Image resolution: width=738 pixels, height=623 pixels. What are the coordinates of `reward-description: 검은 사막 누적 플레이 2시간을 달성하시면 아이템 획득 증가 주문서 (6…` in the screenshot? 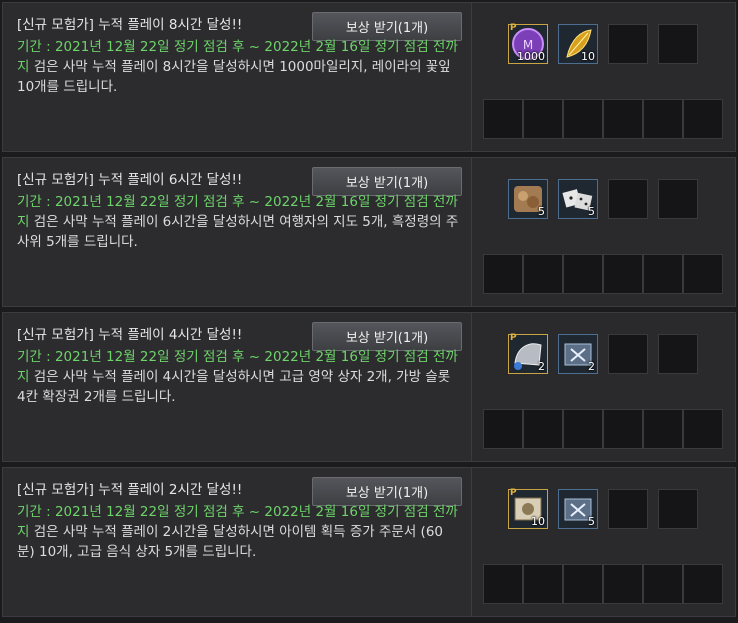 It's located at (230, 542).